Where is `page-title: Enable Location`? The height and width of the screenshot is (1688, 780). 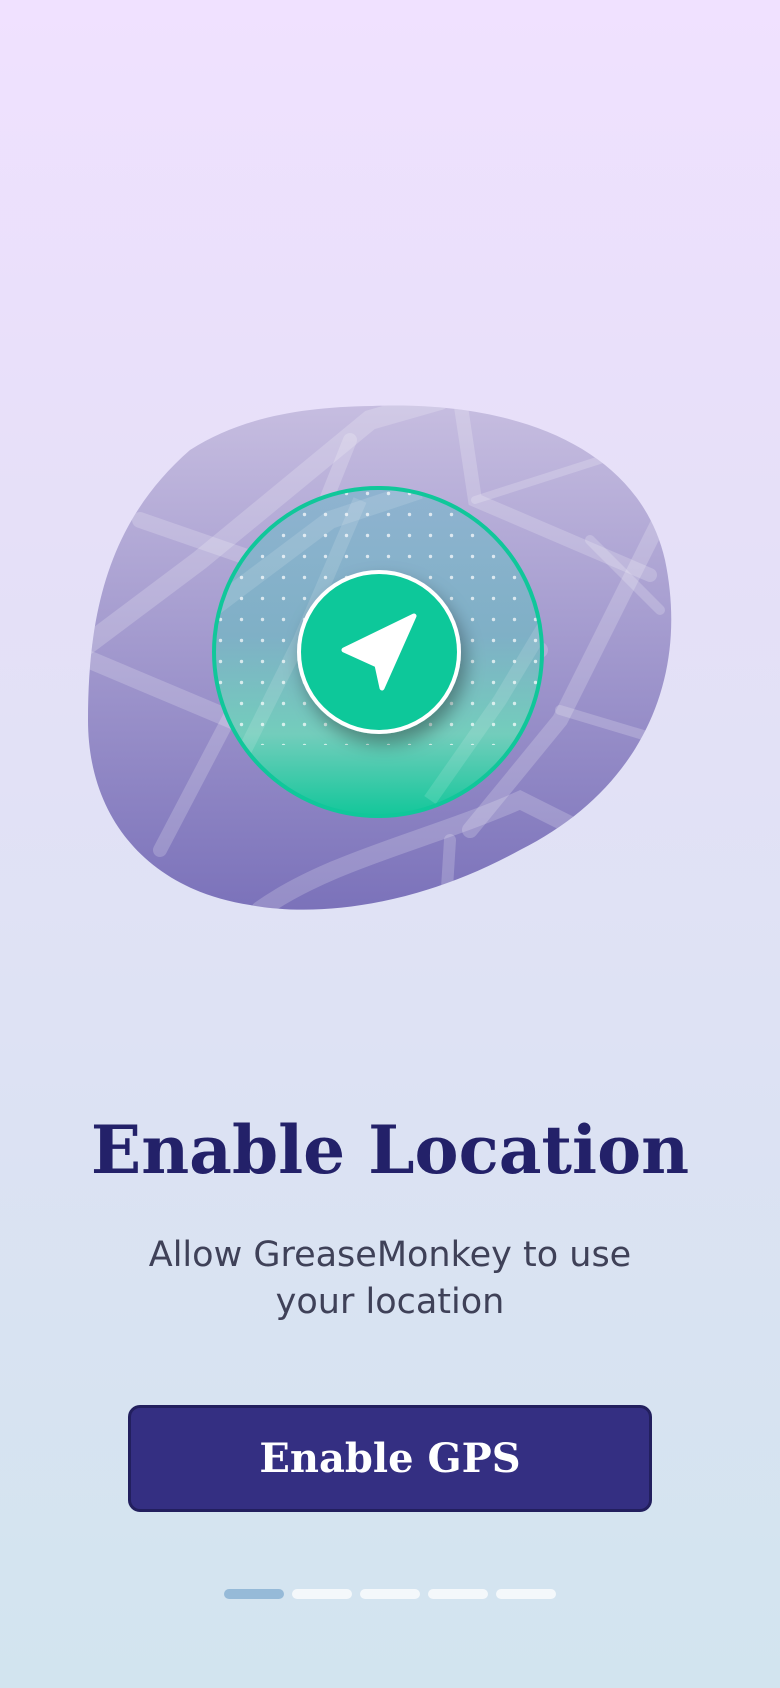
page-title: Enable Location is located at coordinates (390, 1150).